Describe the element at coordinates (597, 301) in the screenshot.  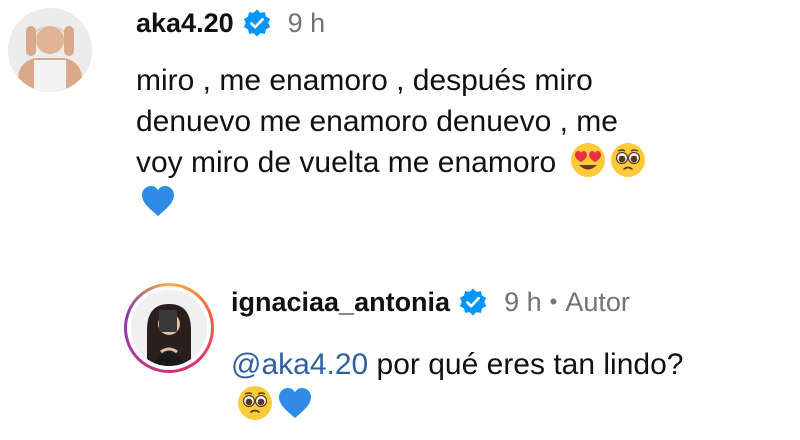
I see `author-badge: Autor` at that location.